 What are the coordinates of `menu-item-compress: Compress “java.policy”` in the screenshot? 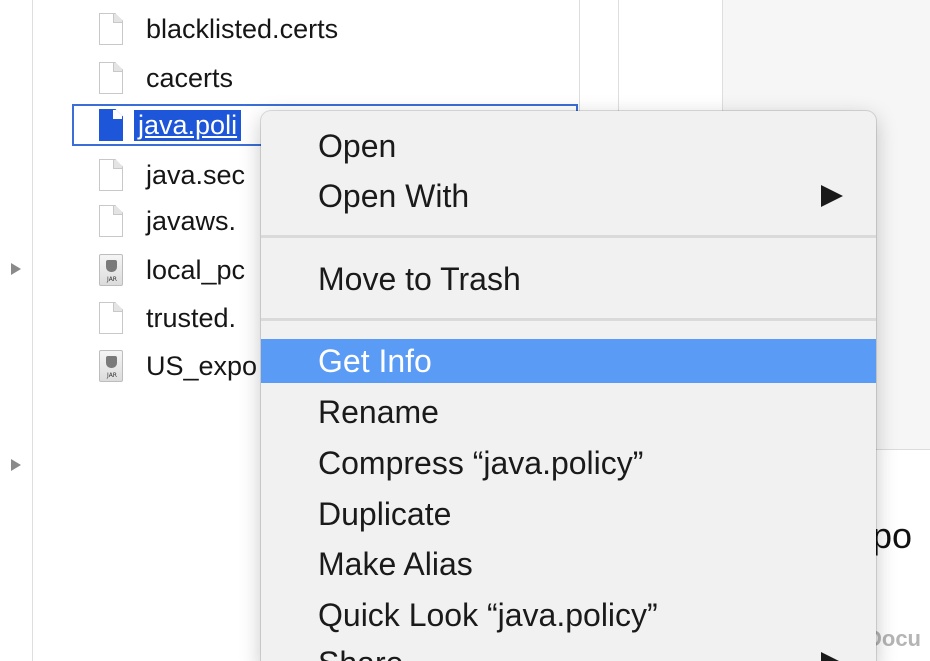 It's located at (568, 463).